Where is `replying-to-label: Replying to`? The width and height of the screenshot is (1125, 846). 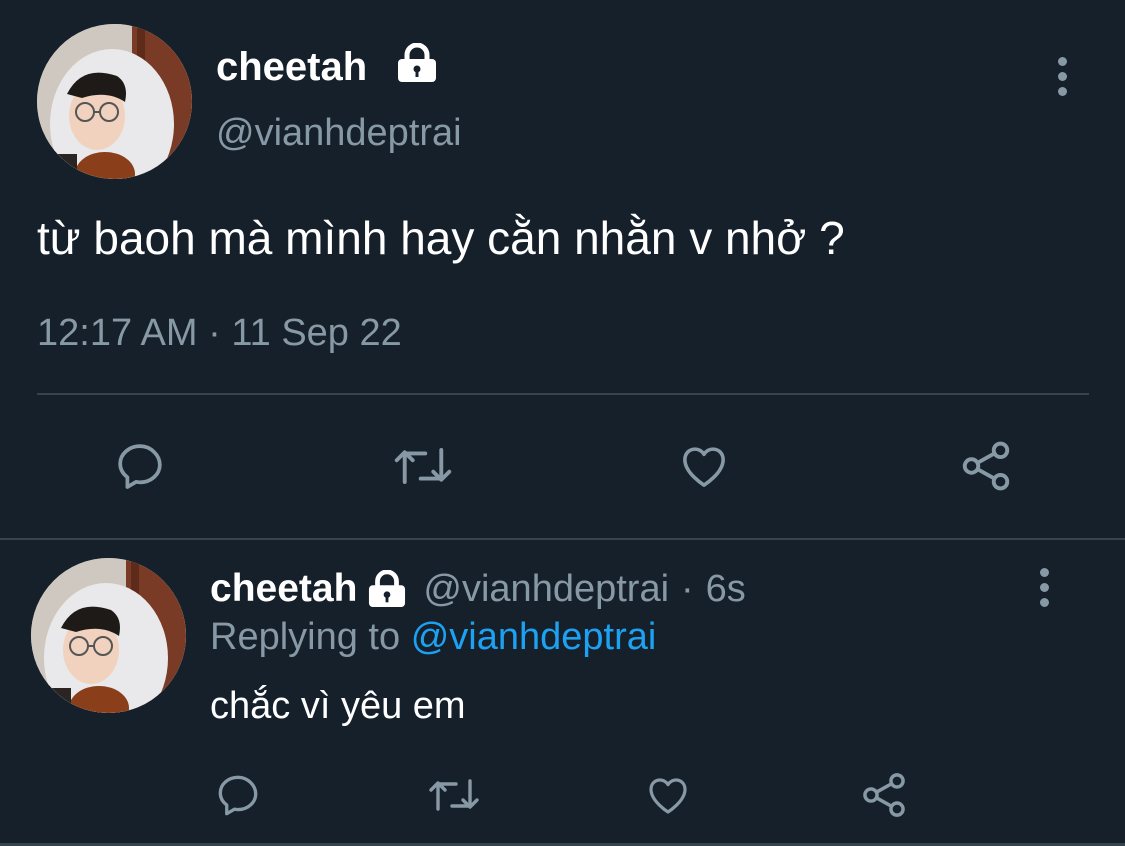 replying-to-label: Replying to is located at coordinates (305, 637).